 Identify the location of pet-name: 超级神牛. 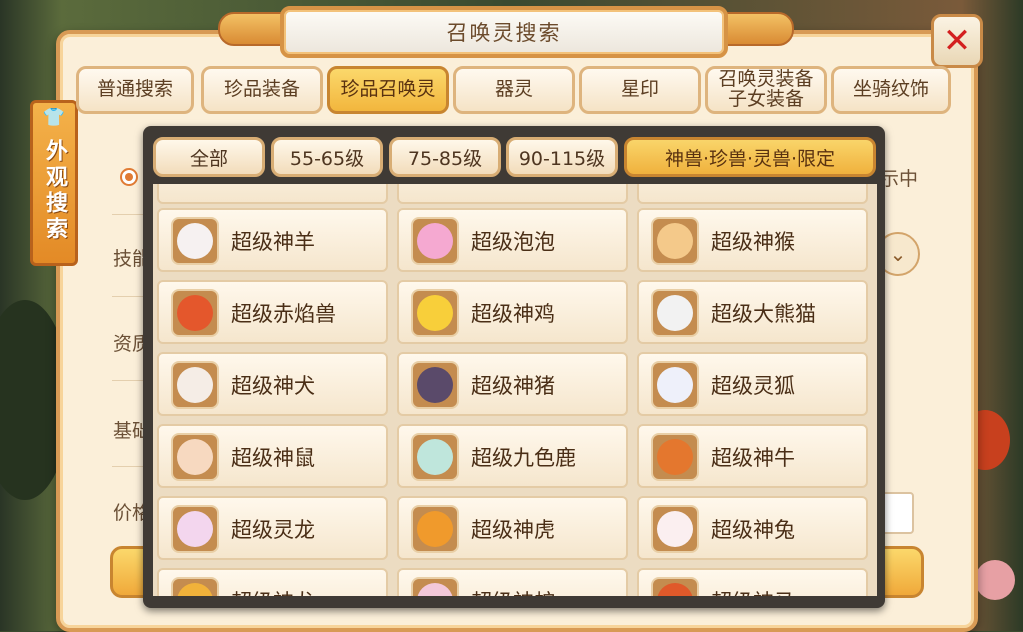
(753, 458).